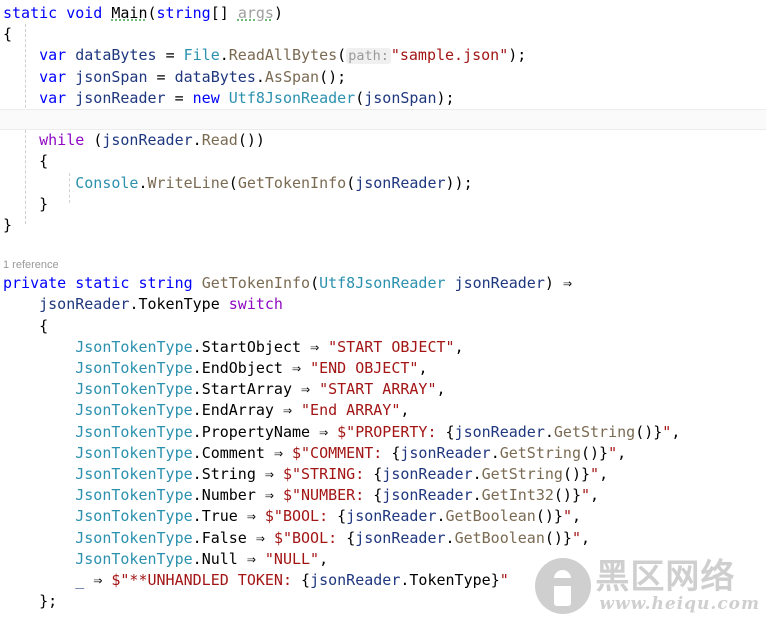  What do you see at coordinates (224, 537) in the screenshot?
I see `token-member-false: False` at bounding box center [224, 537].